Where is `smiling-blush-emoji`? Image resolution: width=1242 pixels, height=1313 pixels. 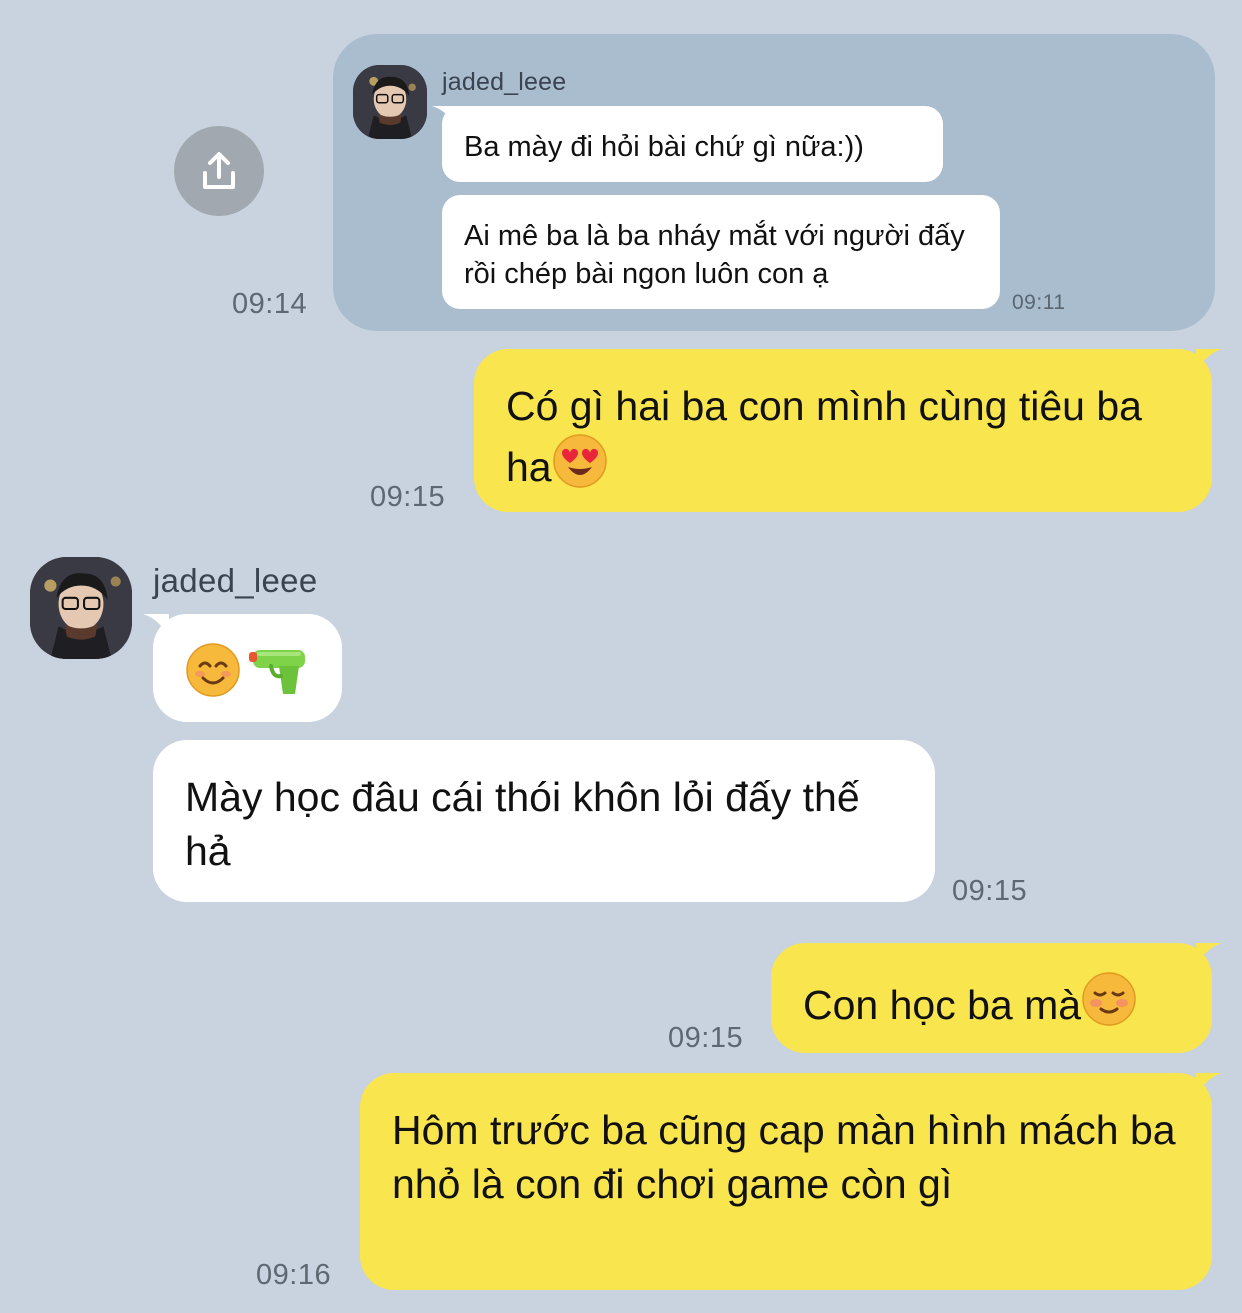 smiling-blush-emoji is located at coordinates (1109, 999).